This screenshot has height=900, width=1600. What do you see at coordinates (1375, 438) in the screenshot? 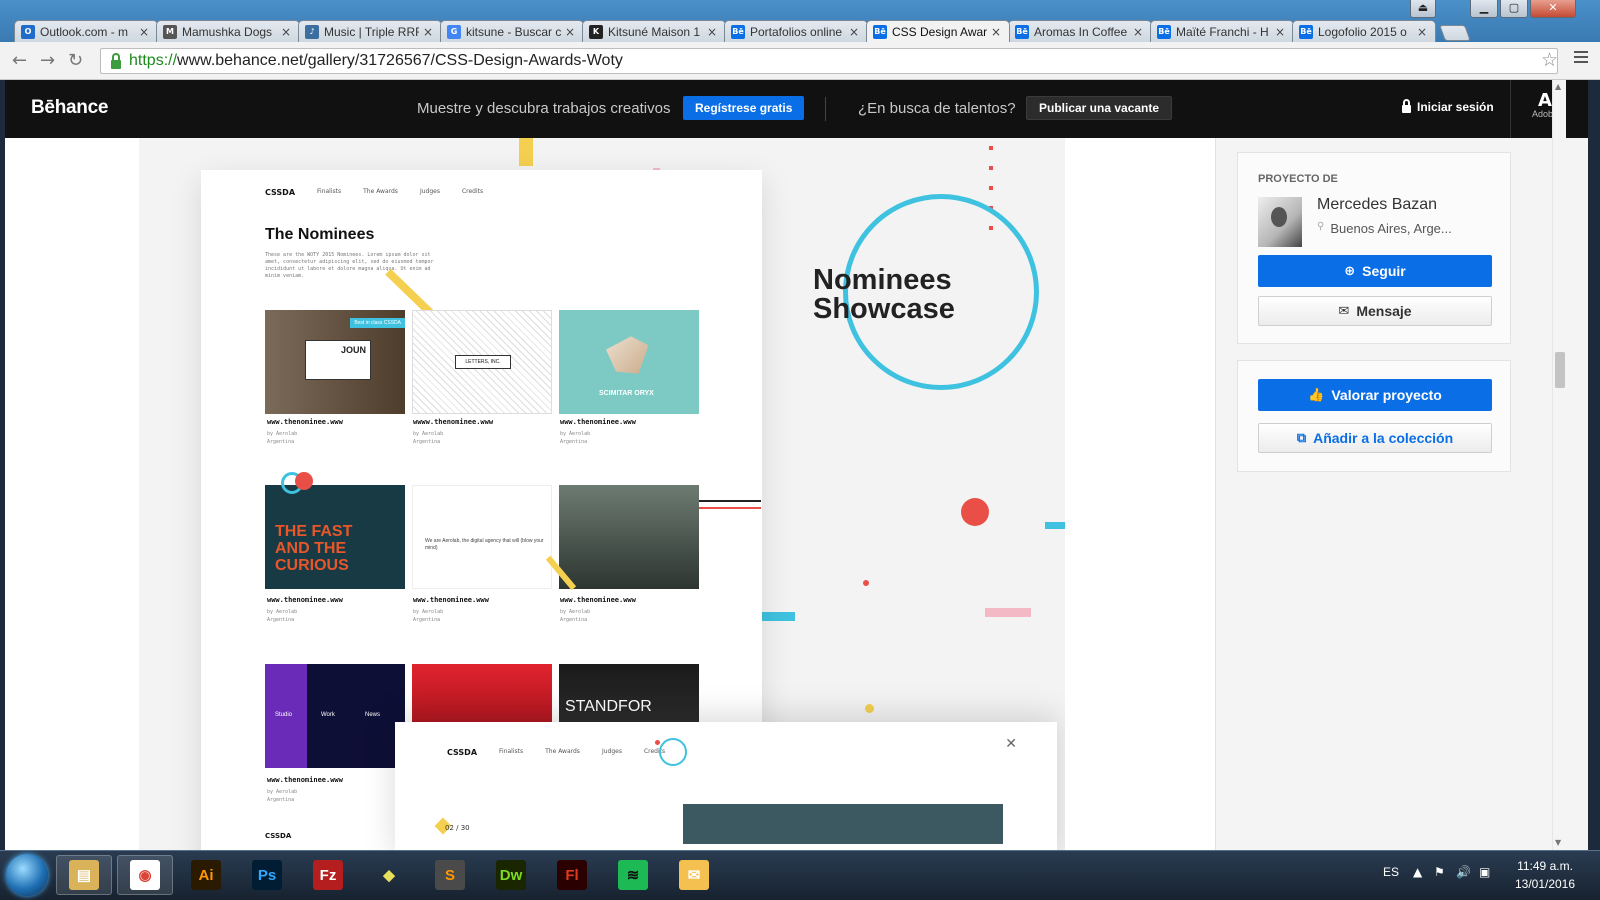
I see `add-collection-button: ⧉ Añadir a la colección` at bounding box center [1375, 438].